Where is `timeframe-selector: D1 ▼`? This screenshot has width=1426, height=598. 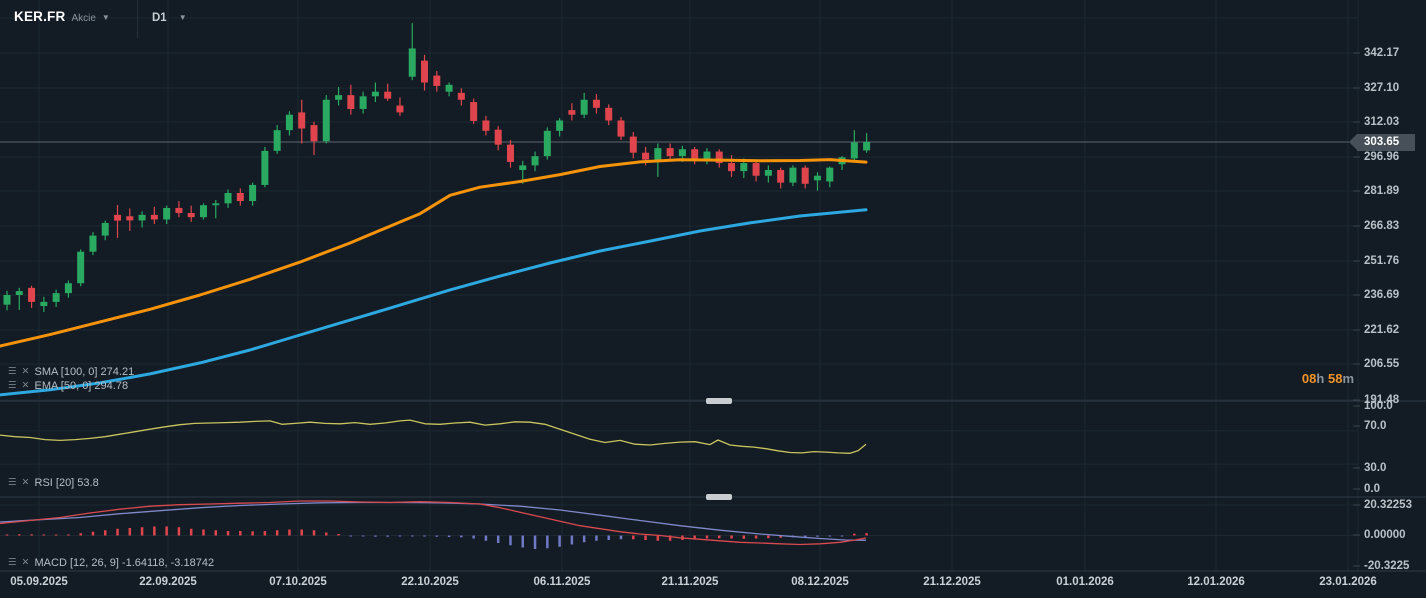
timeframe-selector: D1 ▼ is located at coordinates (169, 18).